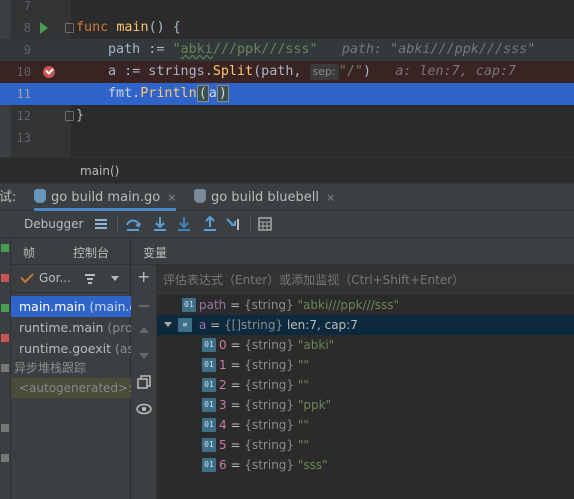  I want to click on tab-frames: 帧, so click(29, 252).